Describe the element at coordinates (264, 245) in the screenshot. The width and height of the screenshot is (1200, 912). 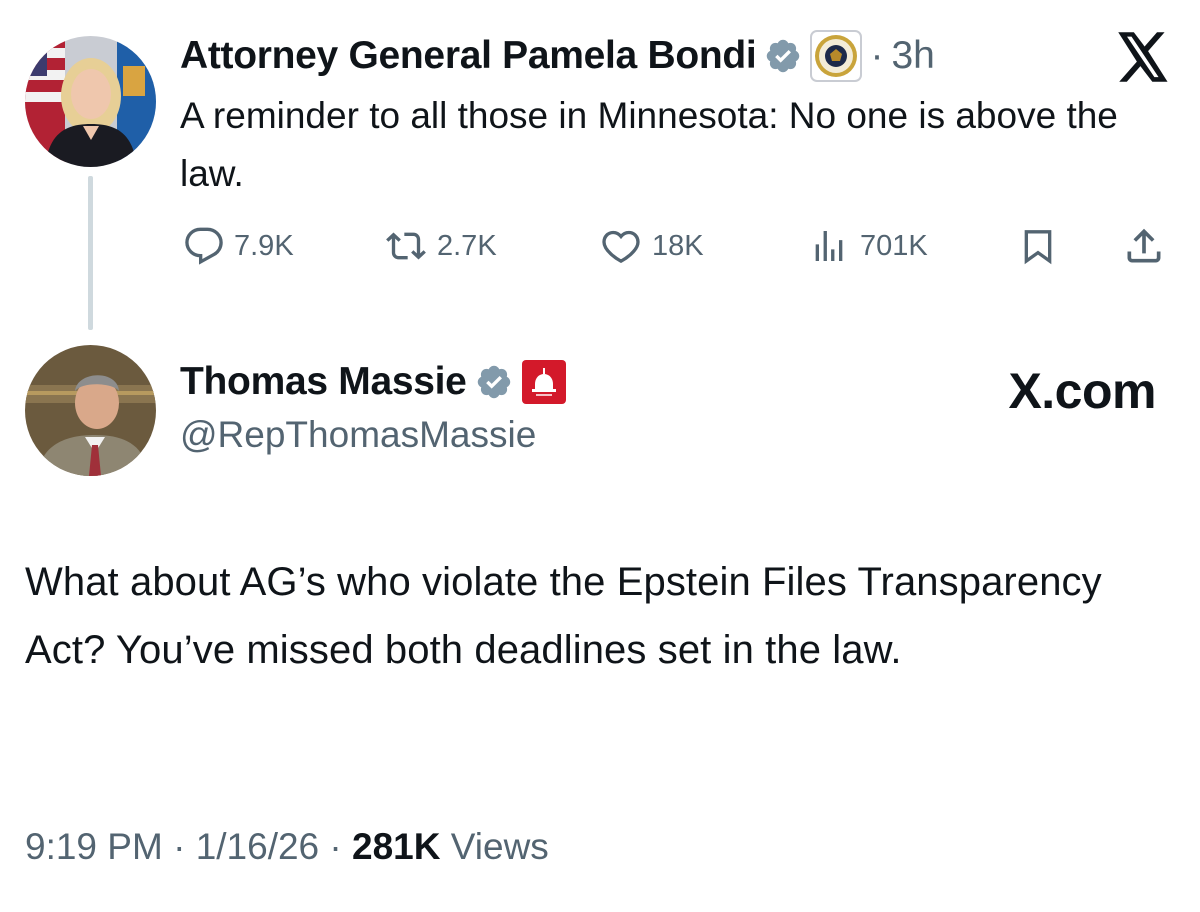
I see `reply-count: 7.9K` at that location.